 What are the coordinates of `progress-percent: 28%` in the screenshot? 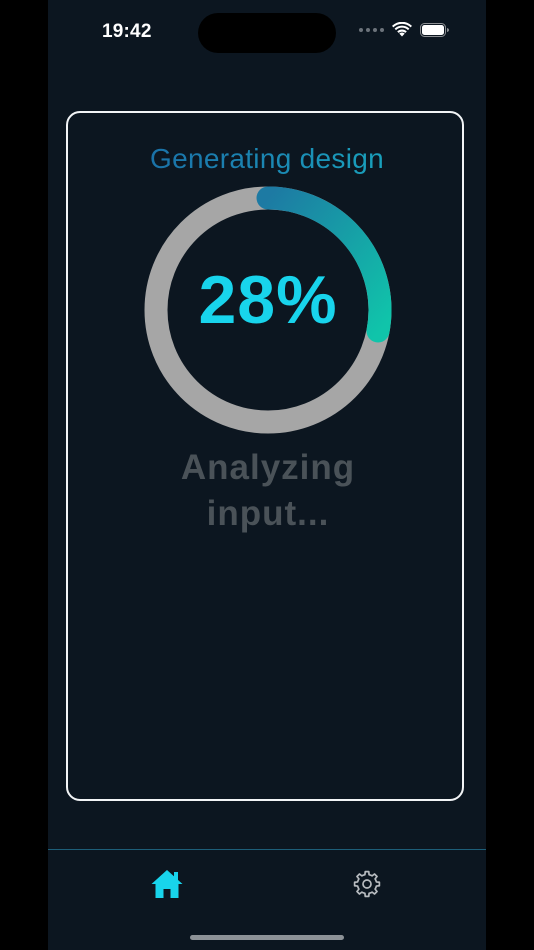 It's located at (268, 300).